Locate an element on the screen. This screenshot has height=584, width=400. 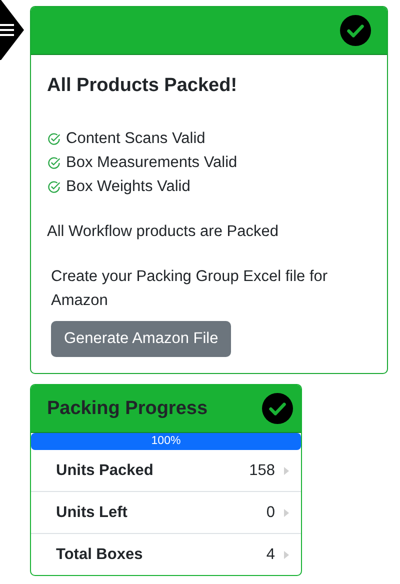
export-prompt: Create your Packing Group Excel file for Amazon is located at coordinates (190, 289).